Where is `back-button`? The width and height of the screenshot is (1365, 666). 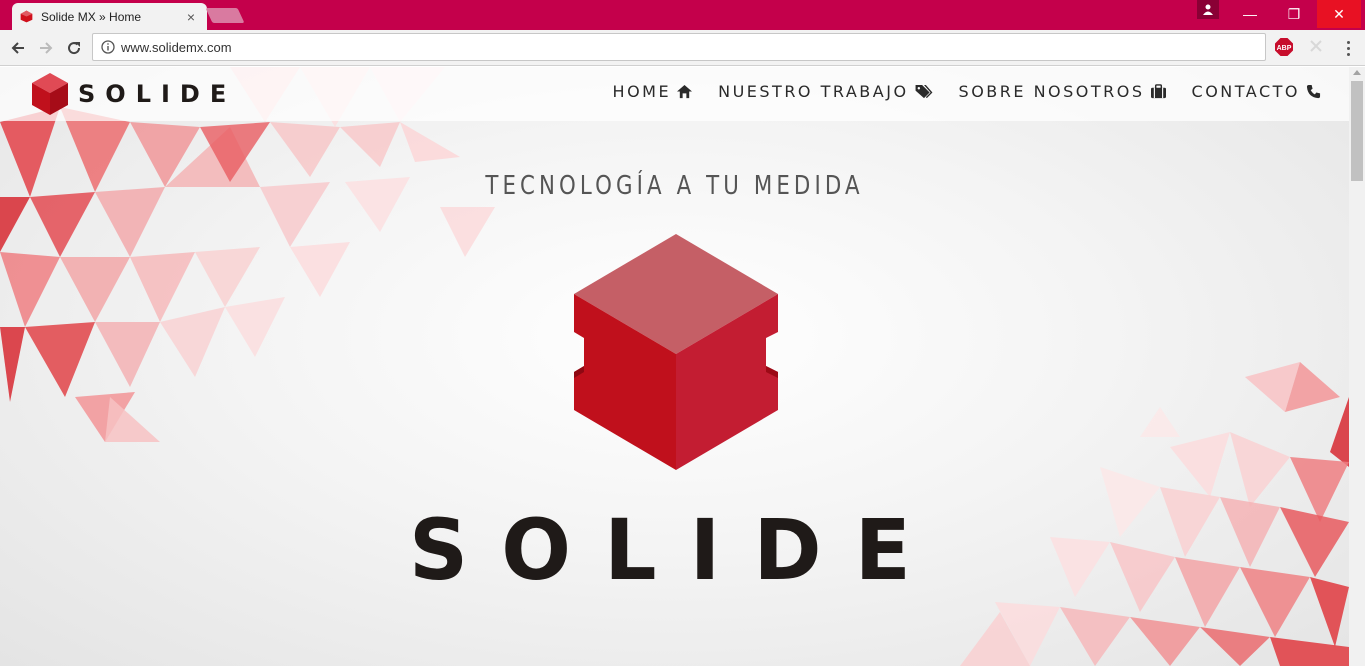 back-button is located at coordinates (18, 48).